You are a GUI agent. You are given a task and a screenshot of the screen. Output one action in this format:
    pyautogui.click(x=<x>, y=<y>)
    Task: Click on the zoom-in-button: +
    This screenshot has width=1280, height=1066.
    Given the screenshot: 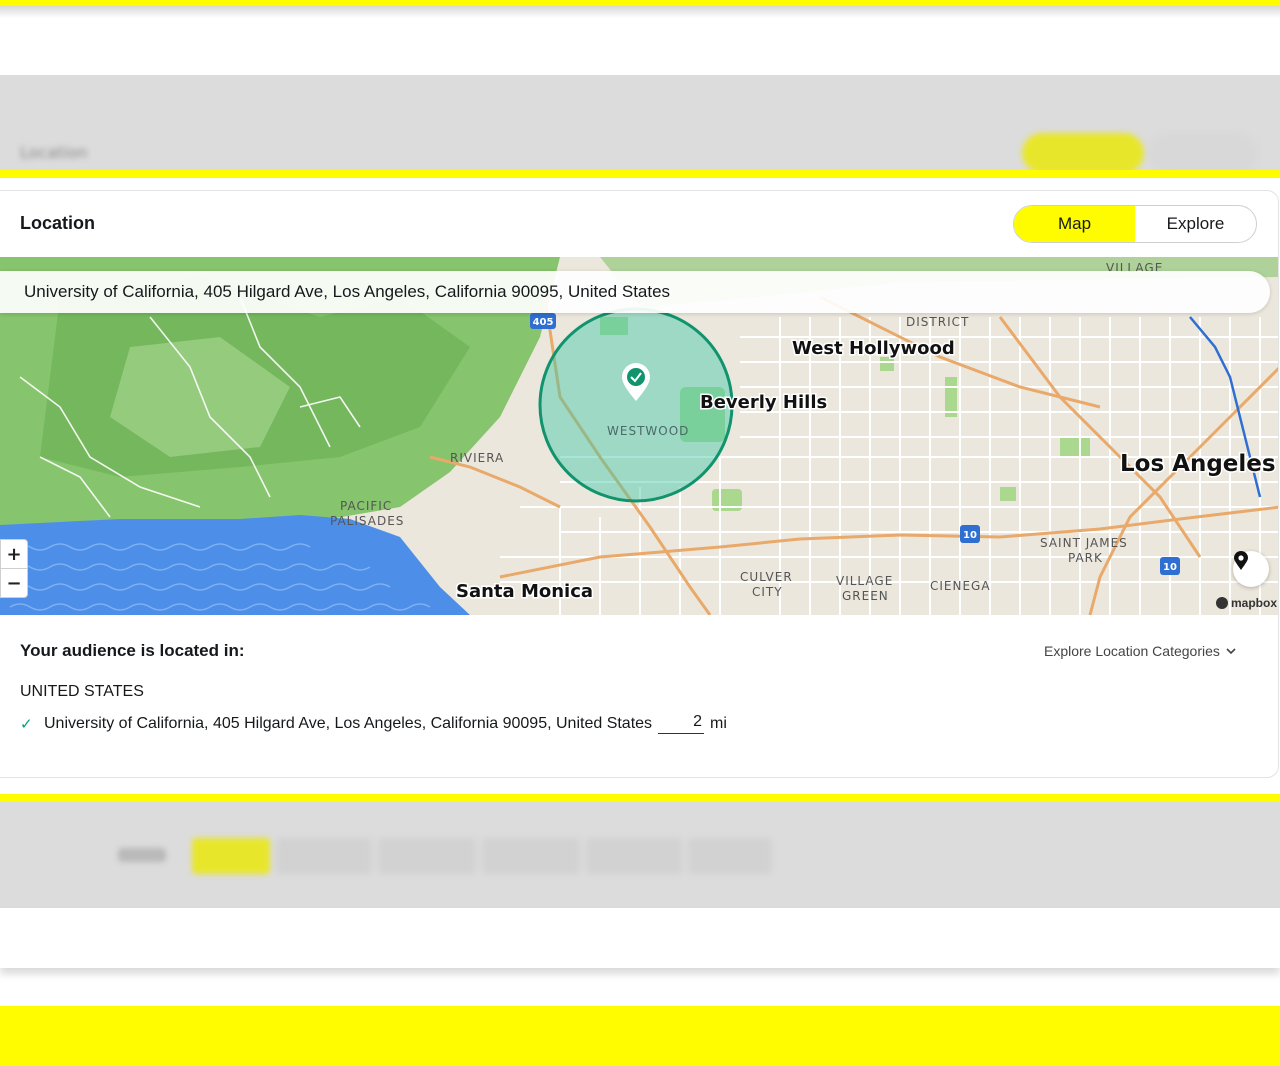 What is the action you would take?
    pyautogui.click(x=14, y=554)
    